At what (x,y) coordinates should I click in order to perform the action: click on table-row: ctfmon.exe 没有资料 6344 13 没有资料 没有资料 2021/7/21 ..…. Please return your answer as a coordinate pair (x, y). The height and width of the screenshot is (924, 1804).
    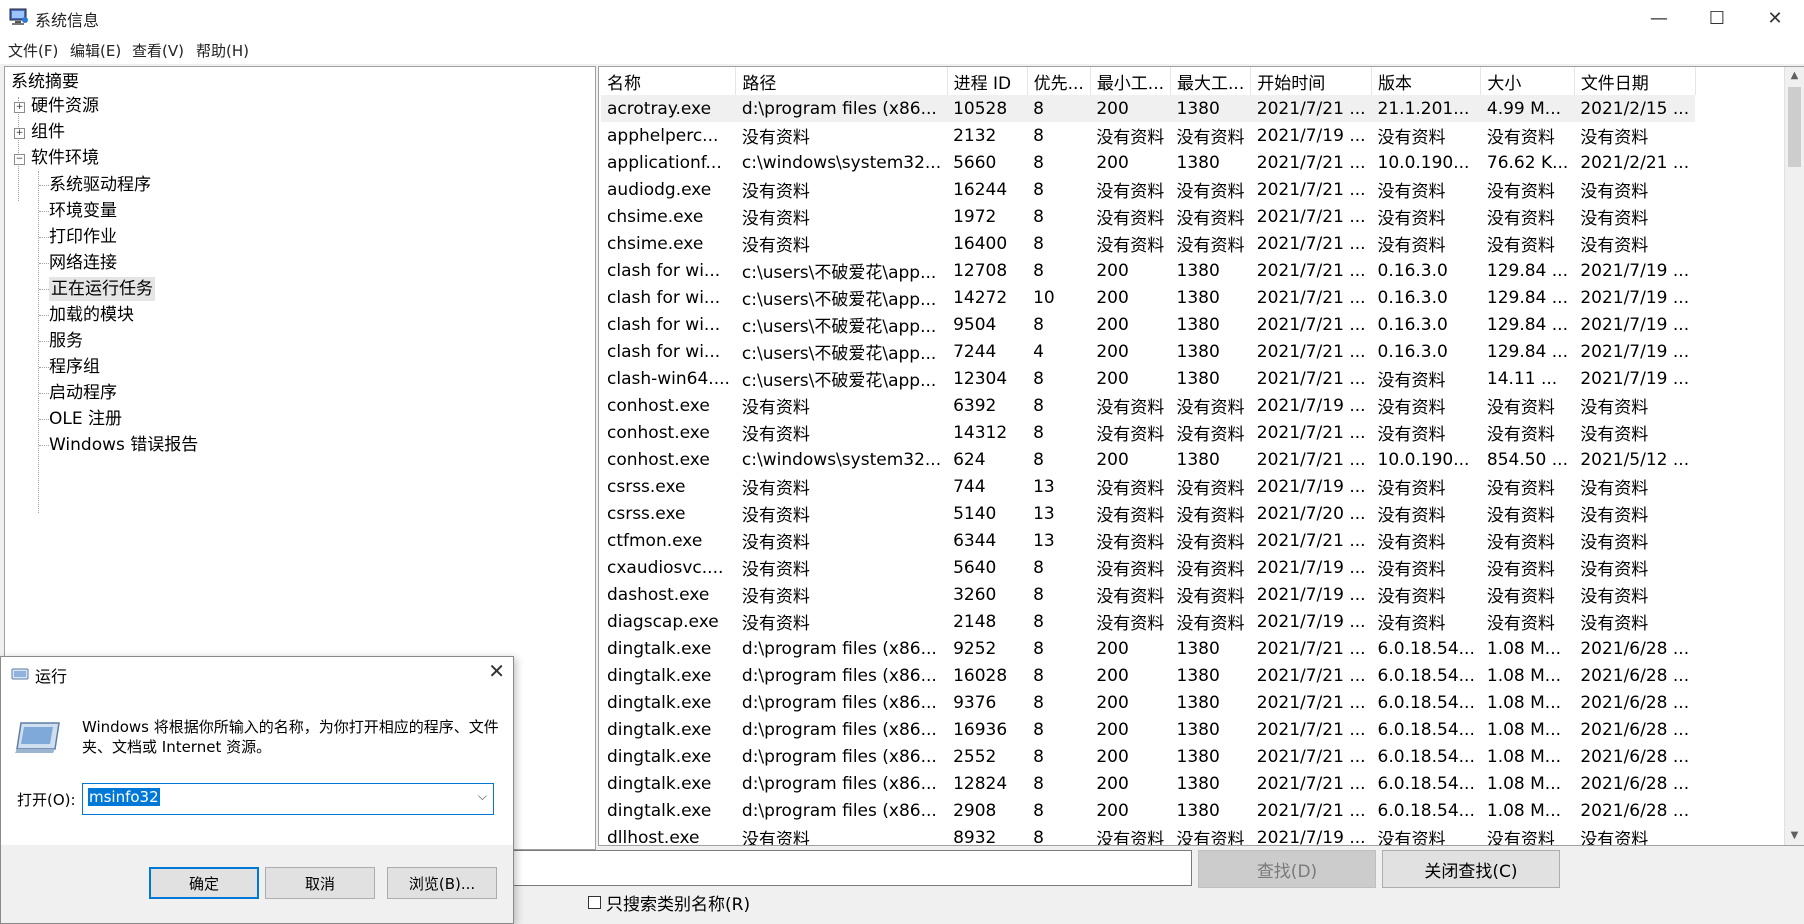
    Looking at the image, I should click on (1148, 540).